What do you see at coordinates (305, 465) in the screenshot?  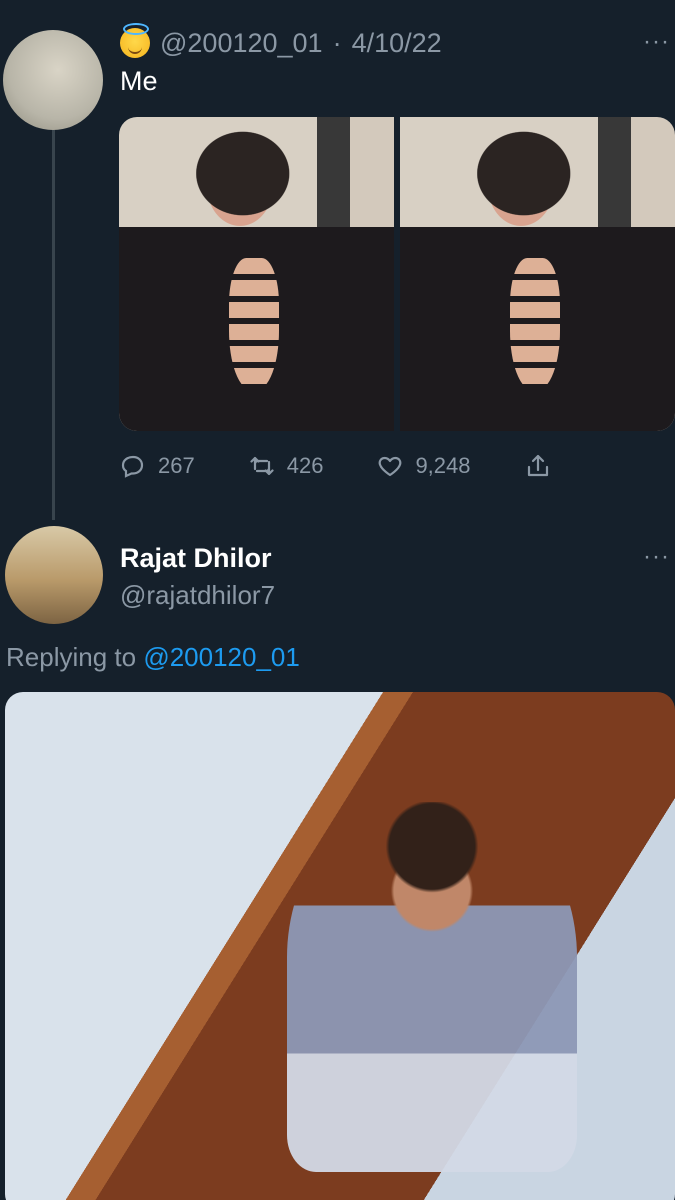 I see `retweet-count: 426` at bounding box center [305, 465].